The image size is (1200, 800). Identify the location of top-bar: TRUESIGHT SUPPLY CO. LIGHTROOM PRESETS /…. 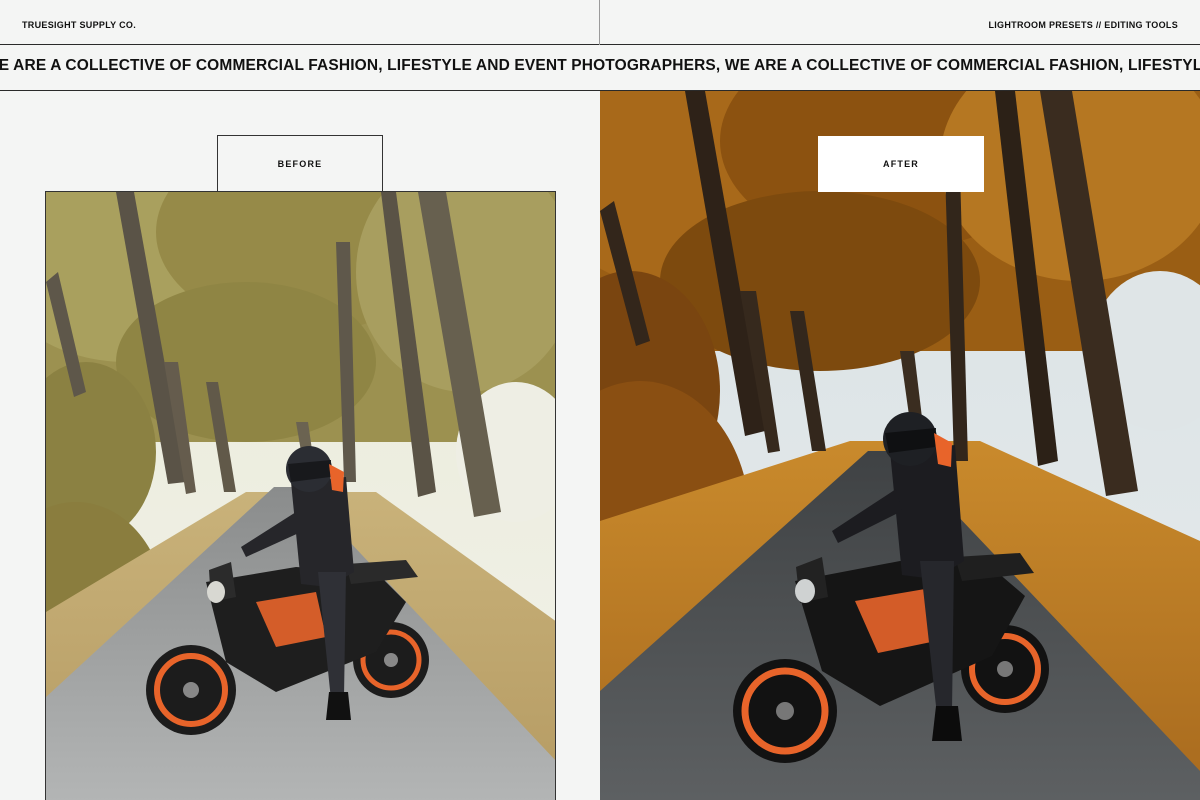
(600, 22).